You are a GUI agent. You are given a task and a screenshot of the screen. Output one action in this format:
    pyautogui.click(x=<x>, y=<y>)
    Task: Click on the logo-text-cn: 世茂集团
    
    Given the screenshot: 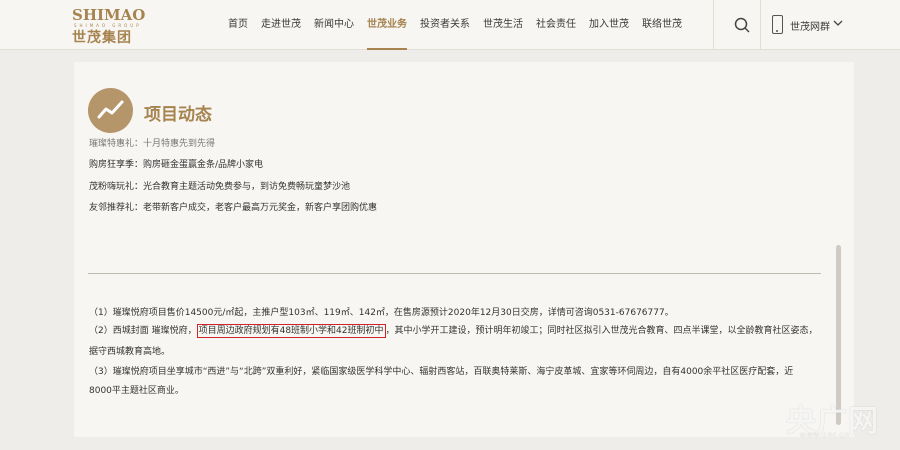 What is the action you would take?
    pyautogui.click(x=102, y=38)
    